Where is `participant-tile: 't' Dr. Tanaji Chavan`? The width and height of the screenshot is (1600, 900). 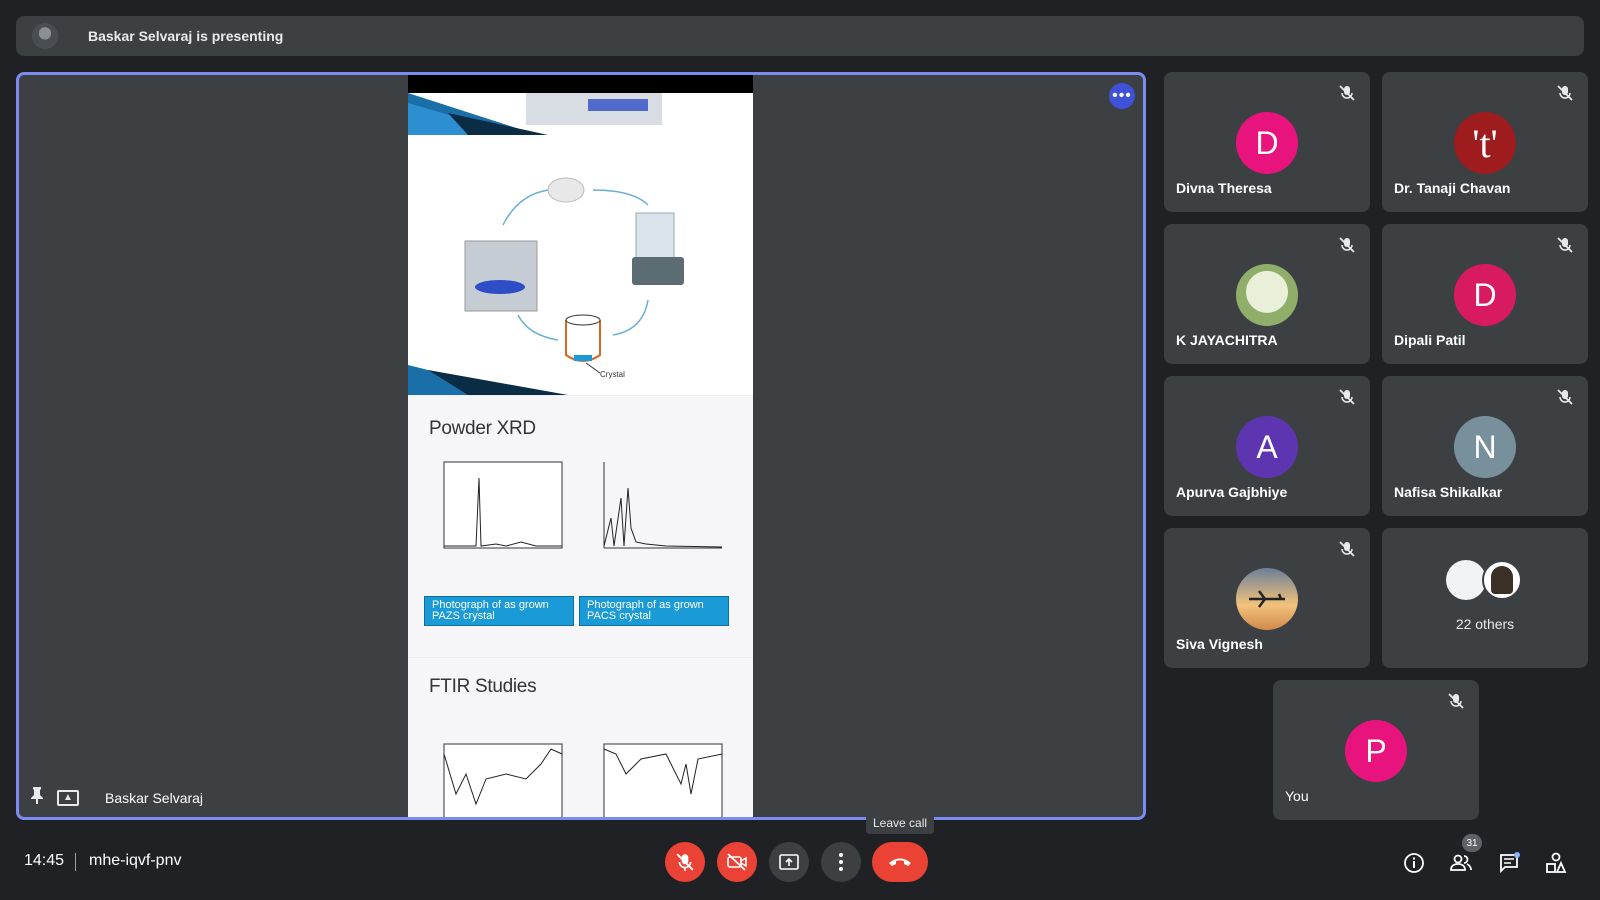 participant-tile: 't' Dr. Tanaji Chavan is located at coordinates (1485, 142).